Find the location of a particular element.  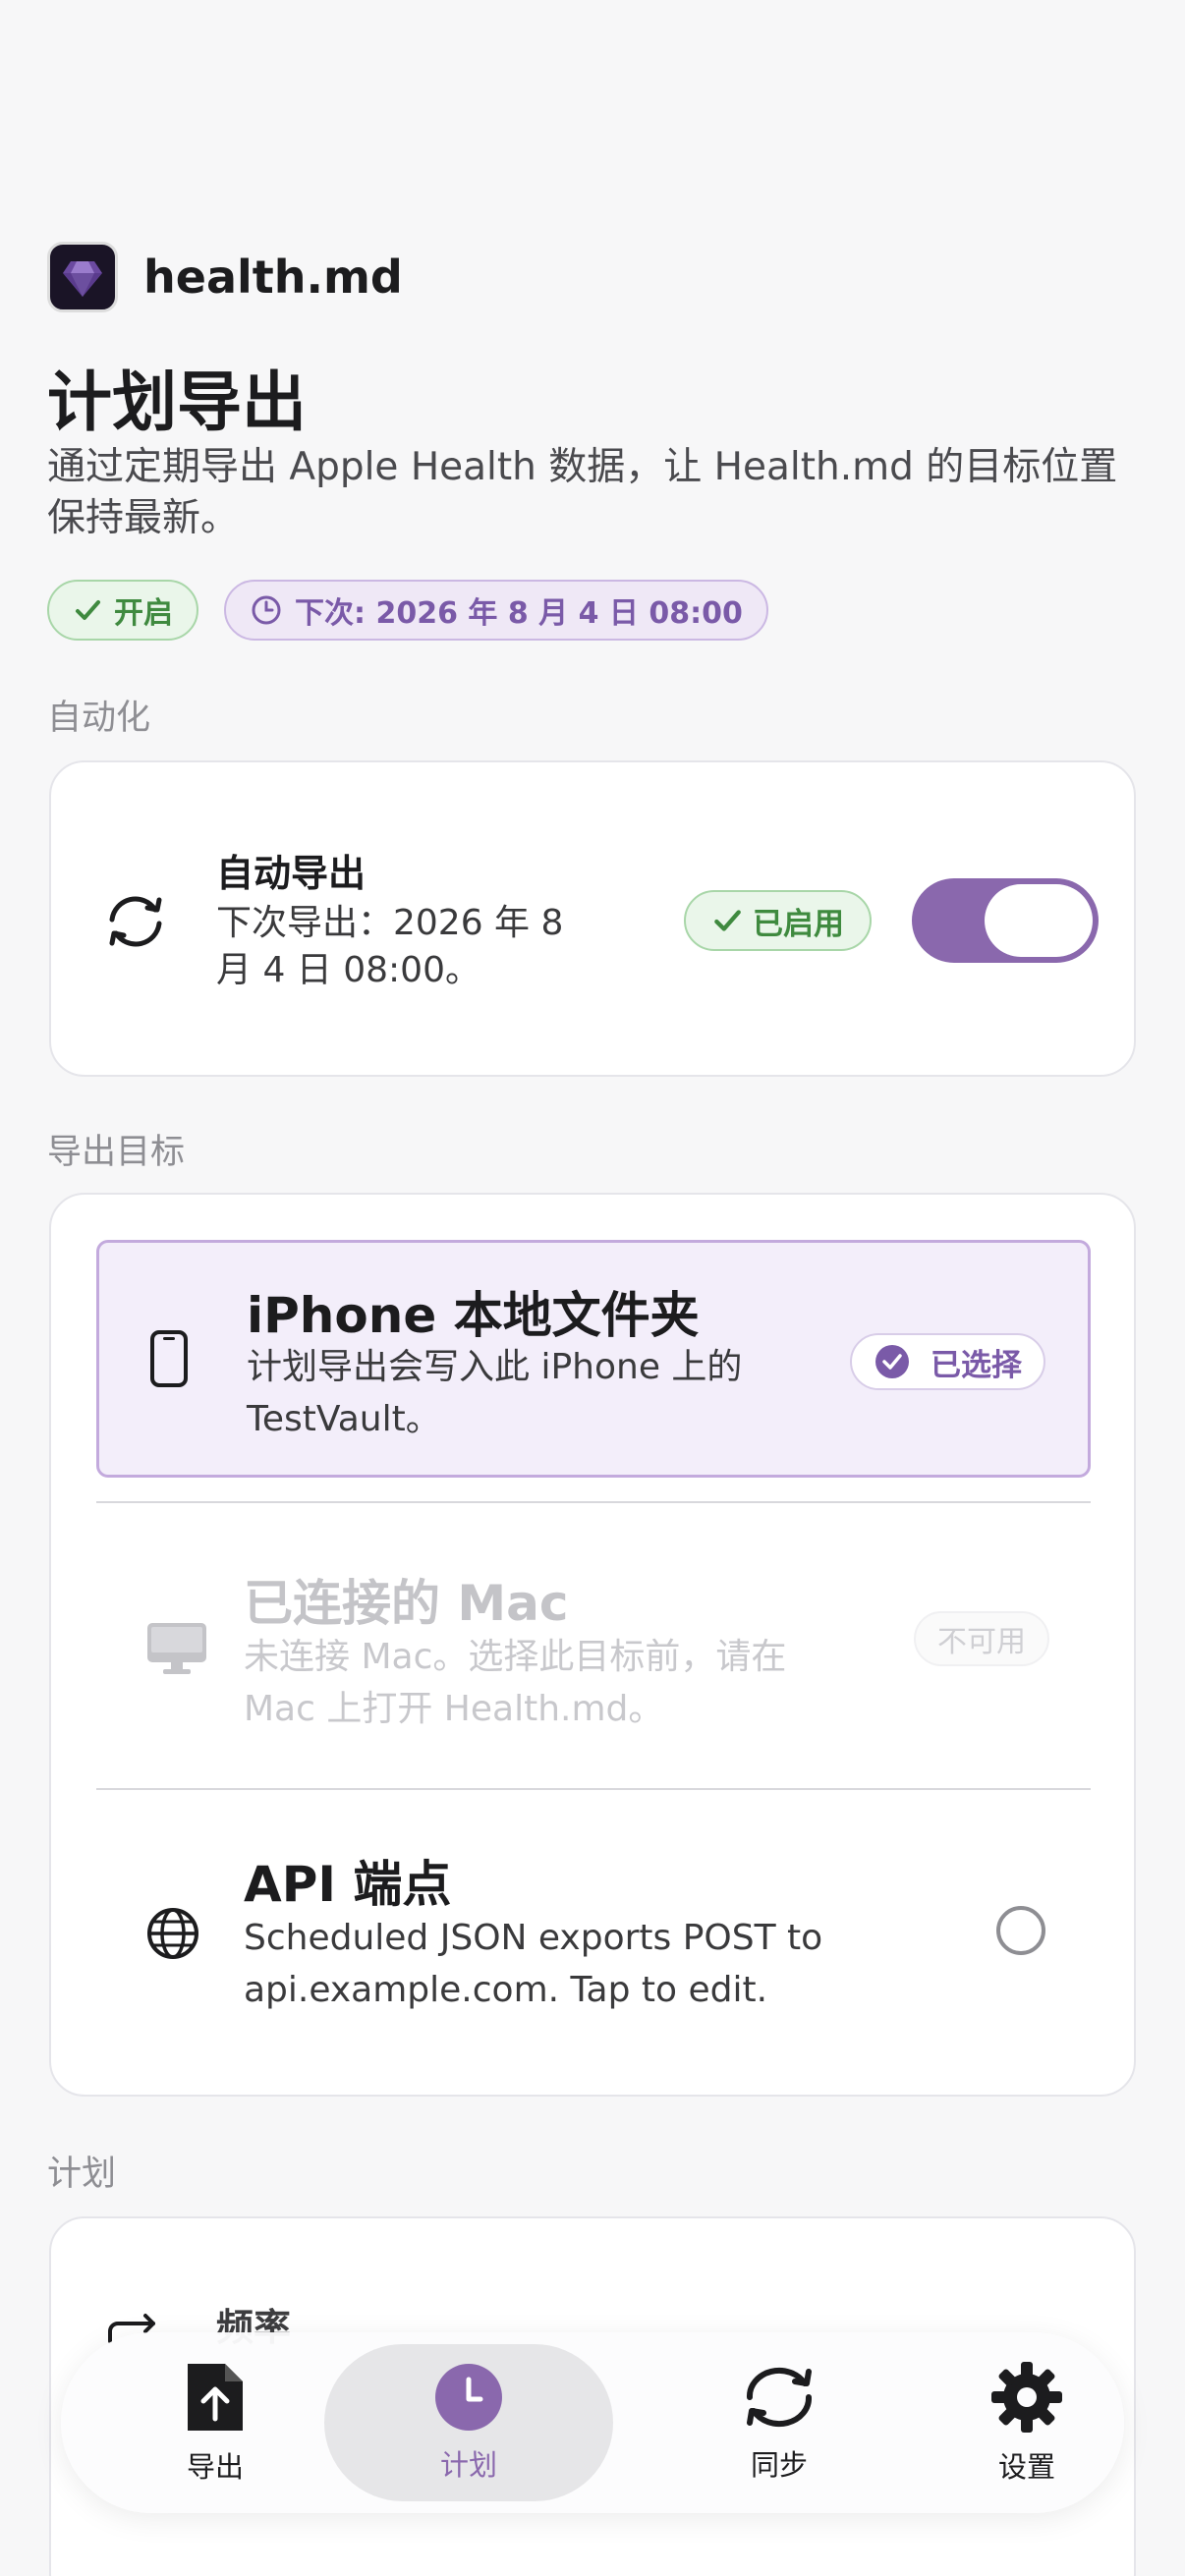

tab-sync: 同步 is located at coordinates (779, 2422).